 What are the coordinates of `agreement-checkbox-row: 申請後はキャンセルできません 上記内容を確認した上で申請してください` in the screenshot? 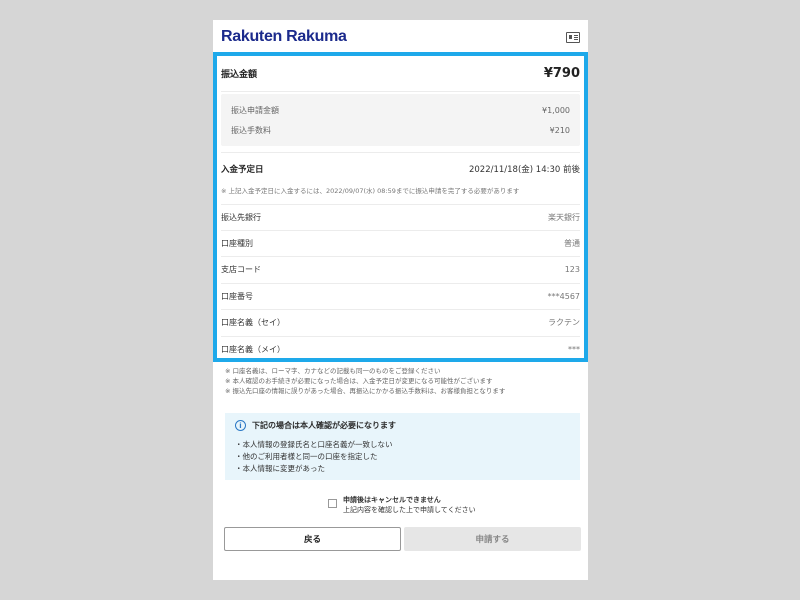 It's located at (402, 505).